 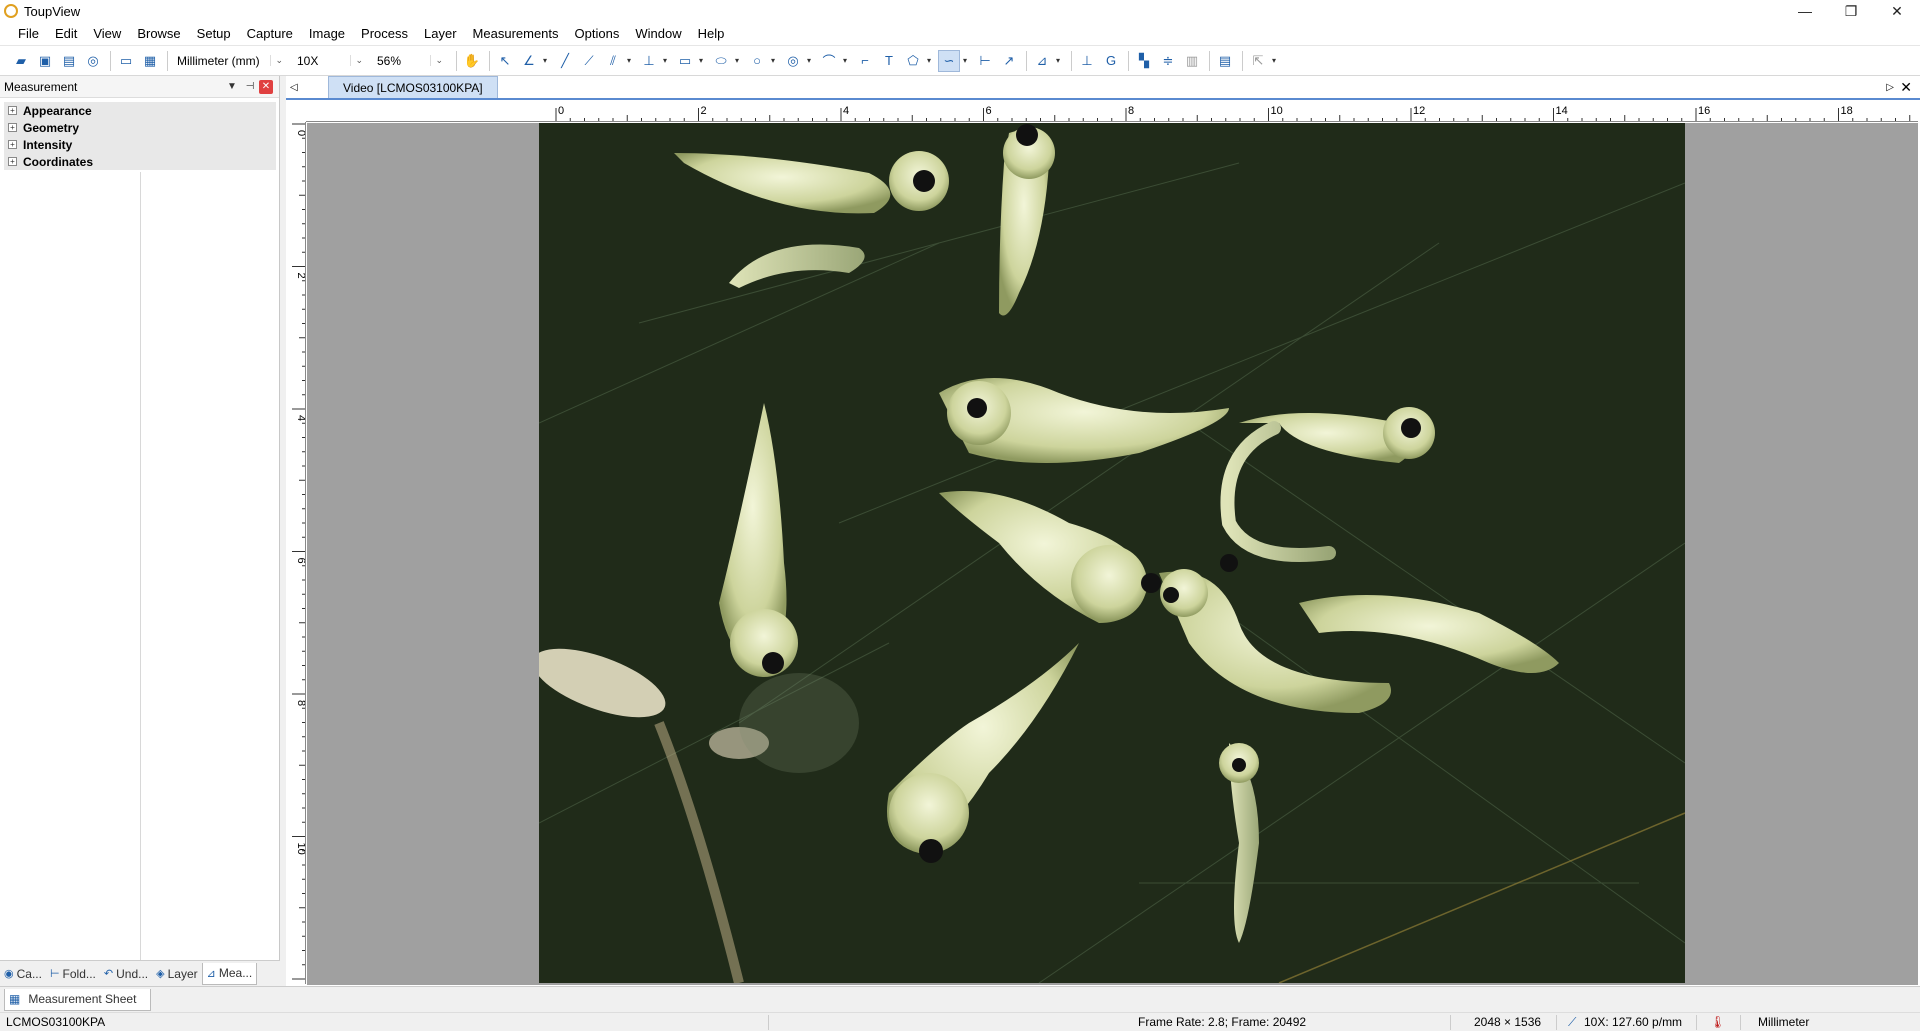 I want to click on distribute-icon: ≑, so click(x=1168, y=61).